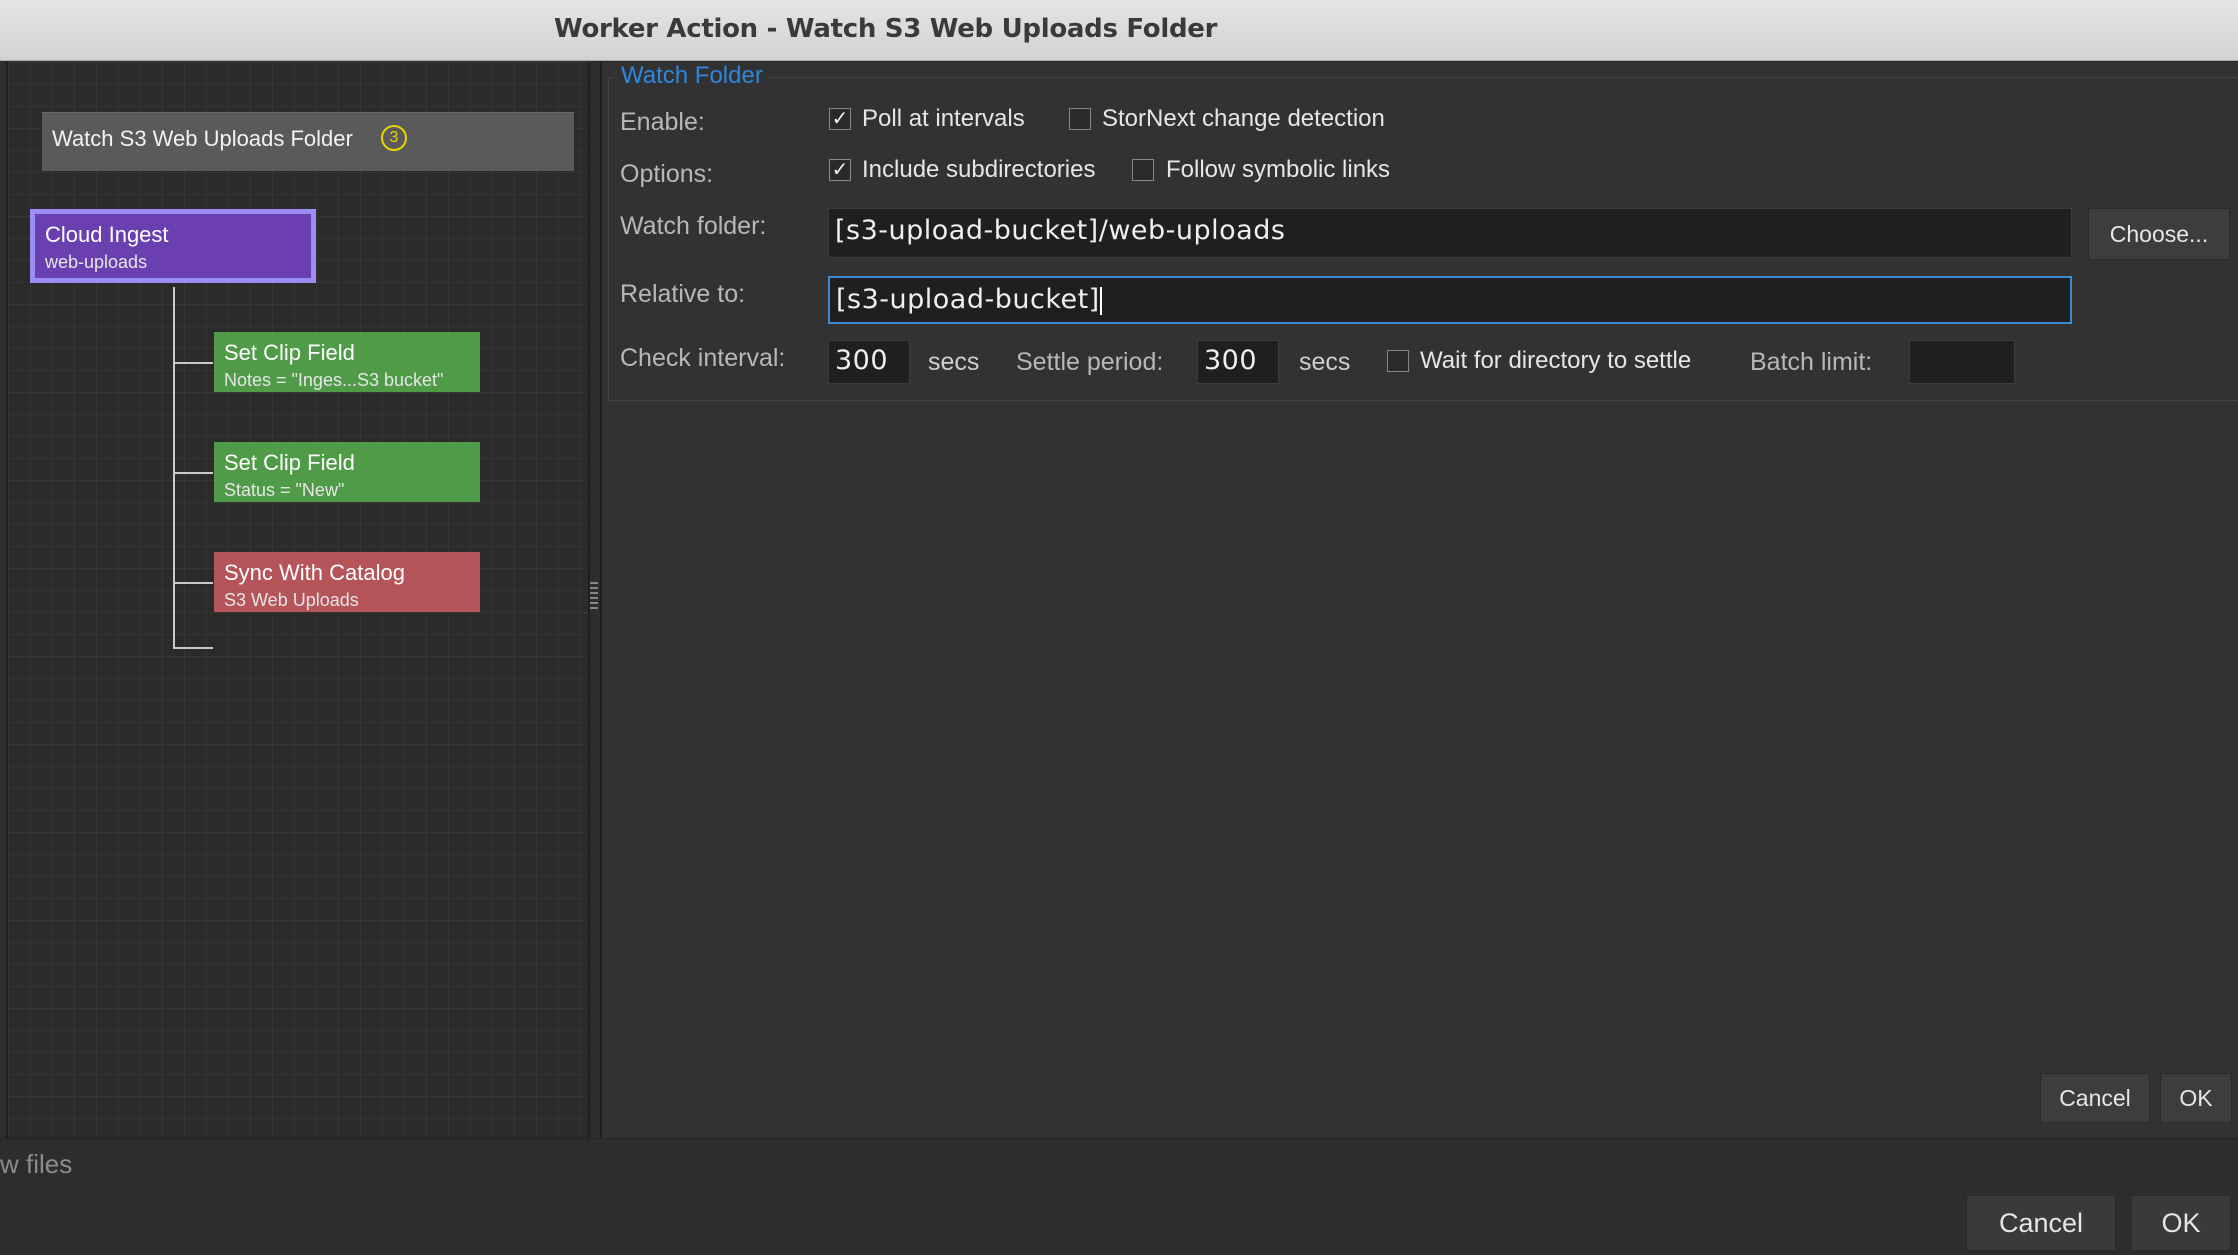 The image size is (2238, 1255). I want to click on node-sync-with-catalog: Sync With Catalog S3 Web Uploads, so click(347, 582).